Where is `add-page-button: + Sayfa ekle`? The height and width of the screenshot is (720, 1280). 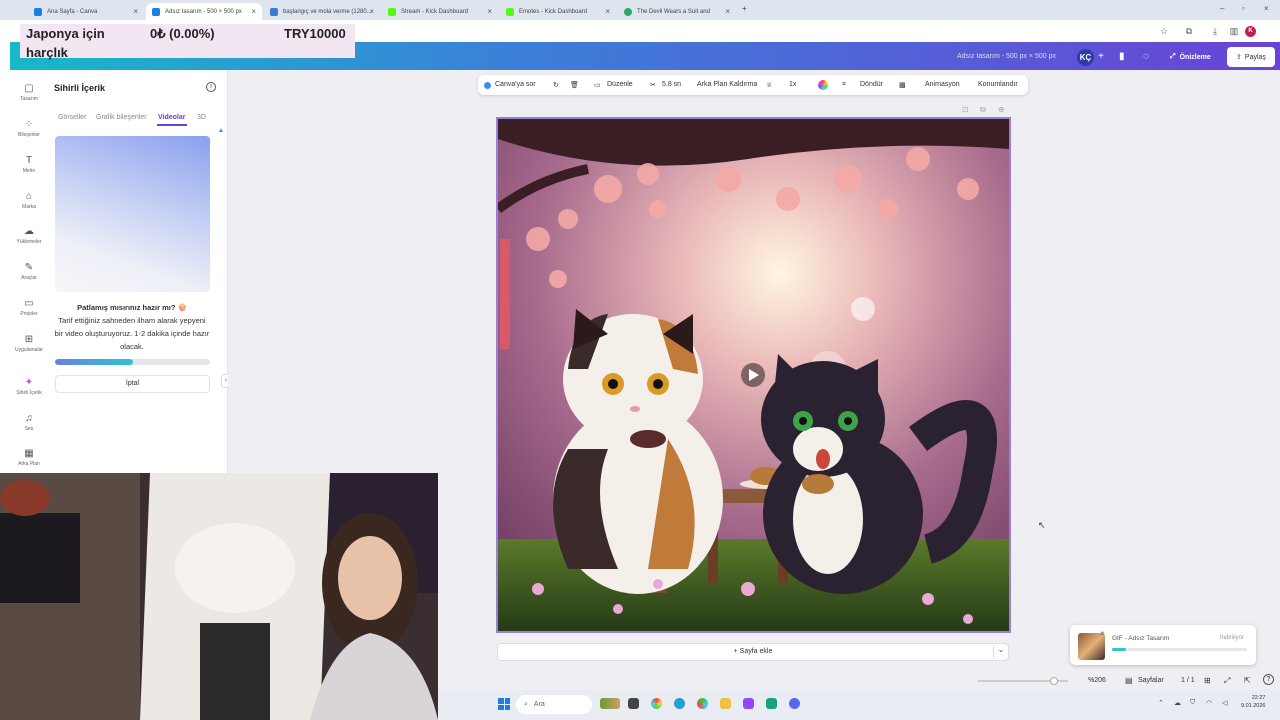
add-page-button: + Sayfa ekle is located at coordinates (753, 652).